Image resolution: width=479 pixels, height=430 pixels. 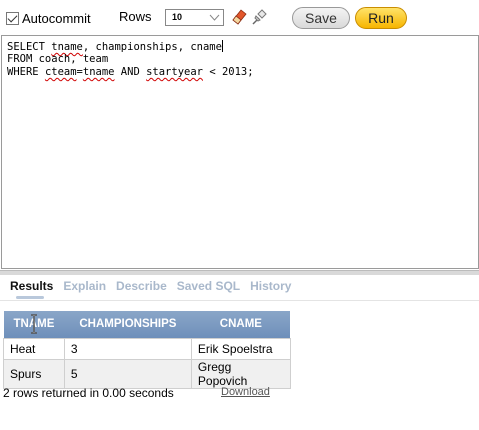 What do you see at coordinates (245, 392) in the screenshot?
I see `download-link: Download` at bounding box center [245, 392].